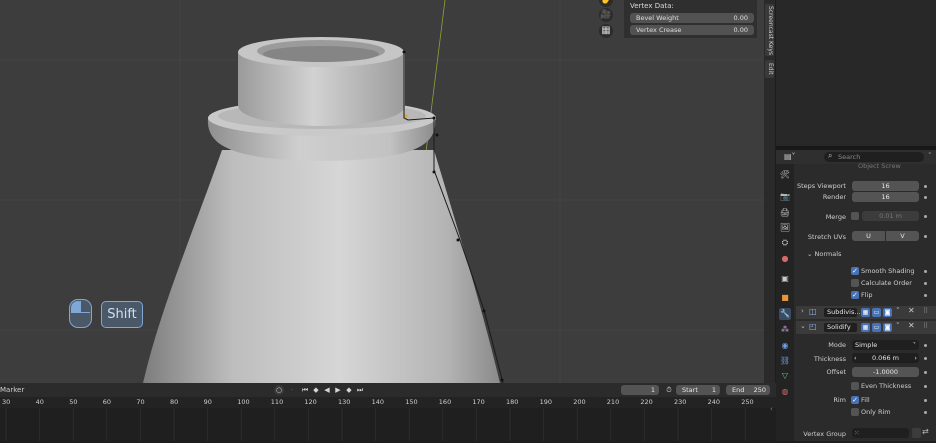 The width and height of the screenshot is (936, 443). I want to click on auto-keying-icon: ○, so click(279, 390).